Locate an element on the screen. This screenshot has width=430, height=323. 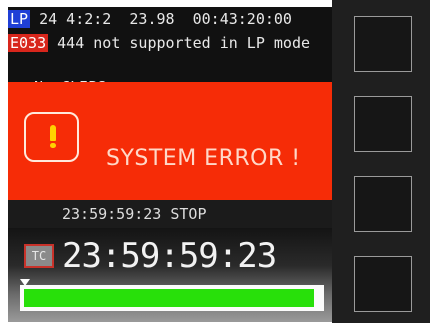
error-line: E033 444 not supported in LP mode is located at coordinates (159, 43).